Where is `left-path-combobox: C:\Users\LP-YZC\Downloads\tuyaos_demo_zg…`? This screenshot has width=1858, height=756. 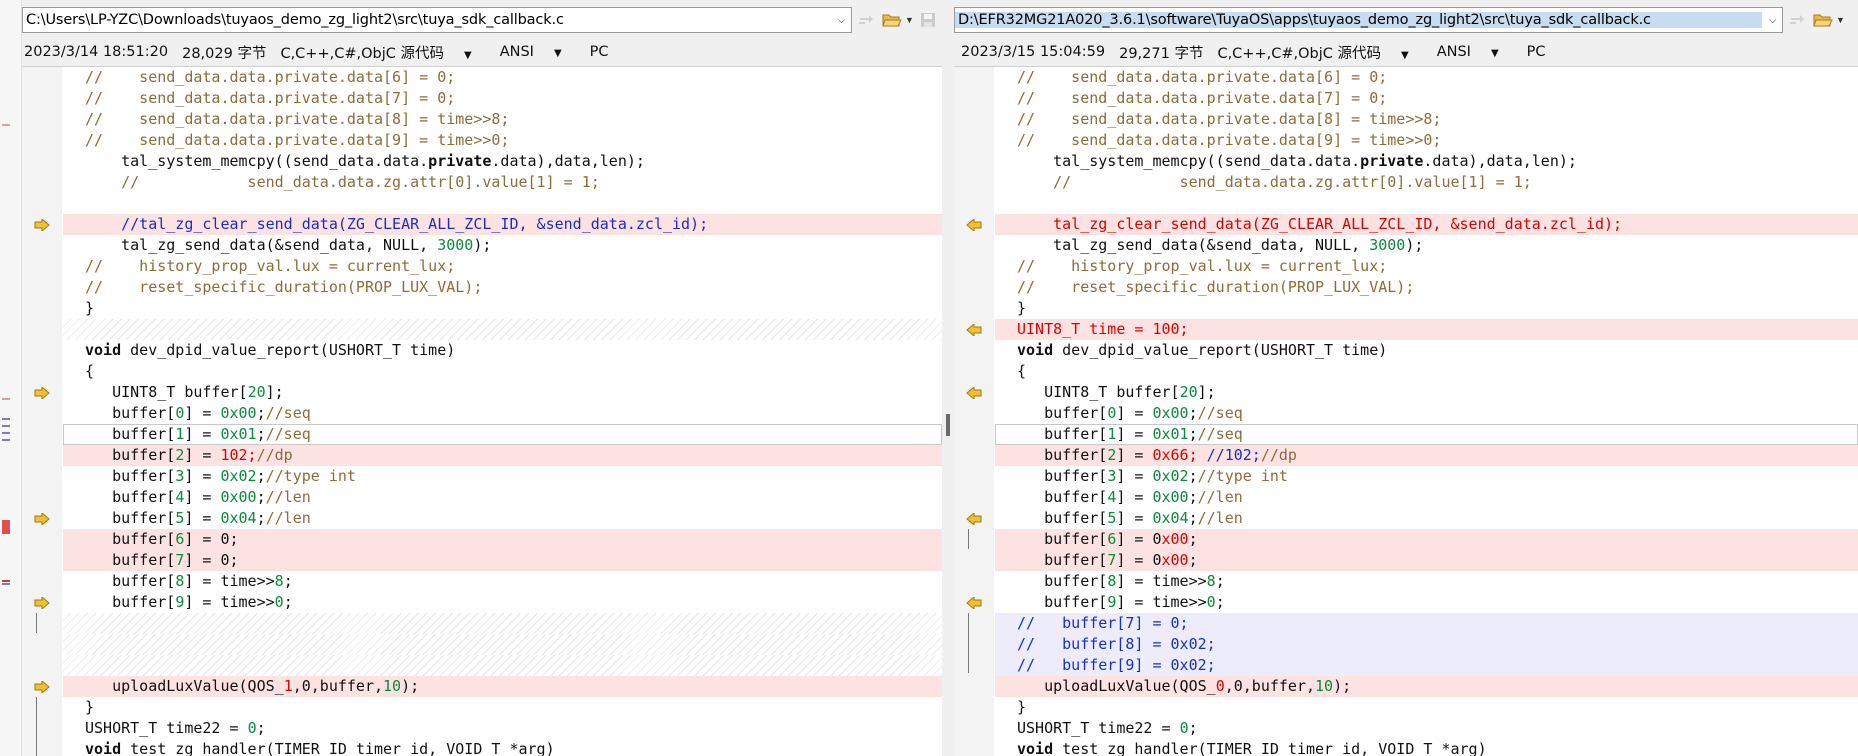
left-path-combobox: C:\Users\LP-YZC\Downloads\tuyaos_demo_zg… is located at coordinates (437, 20).